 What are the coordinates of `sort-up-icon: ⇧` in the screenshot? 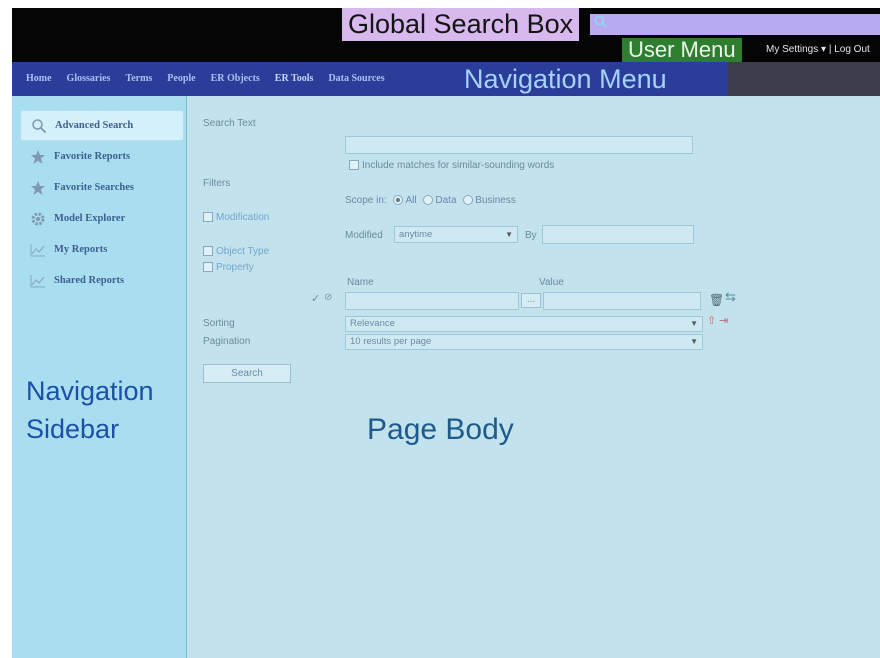 It's located at (711, 320).